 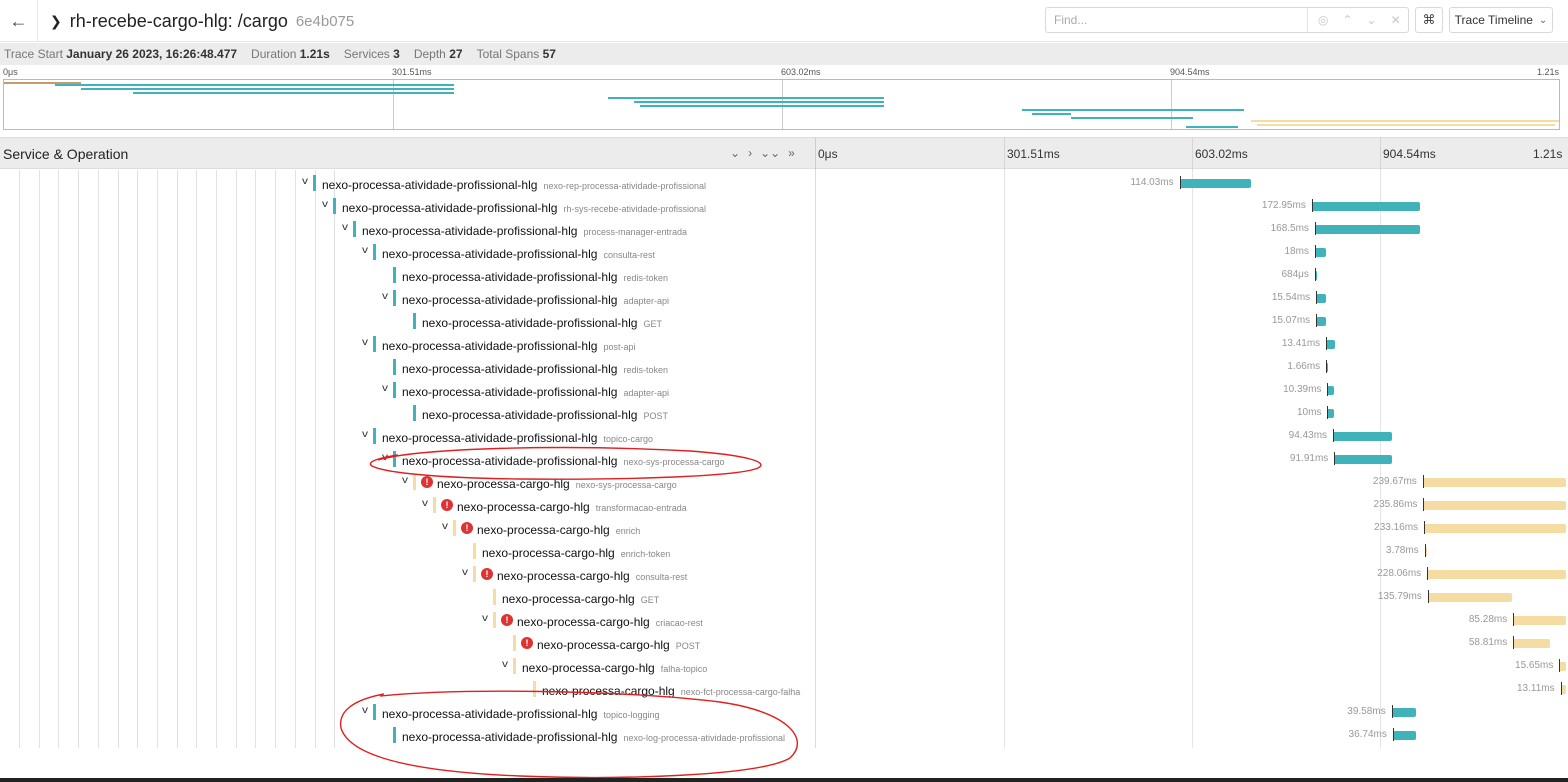 I want to click on column-resizer, so click(x=815, y=154).